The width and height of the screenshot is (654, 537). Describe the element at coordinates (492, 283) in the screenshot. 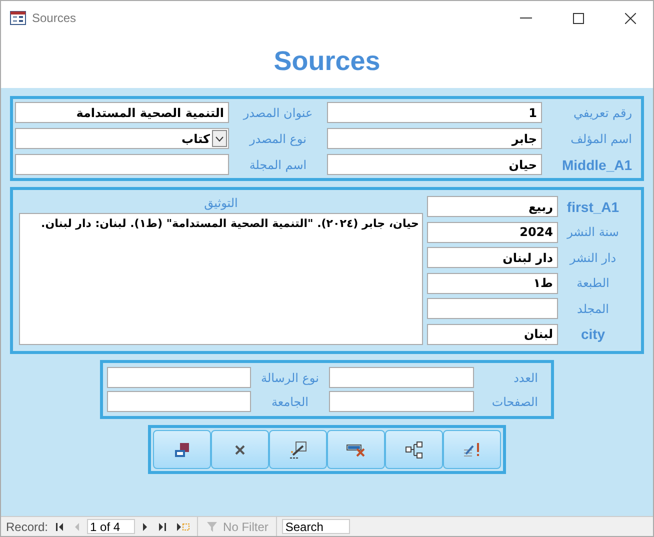

I see `text-field: ط١` at that location.